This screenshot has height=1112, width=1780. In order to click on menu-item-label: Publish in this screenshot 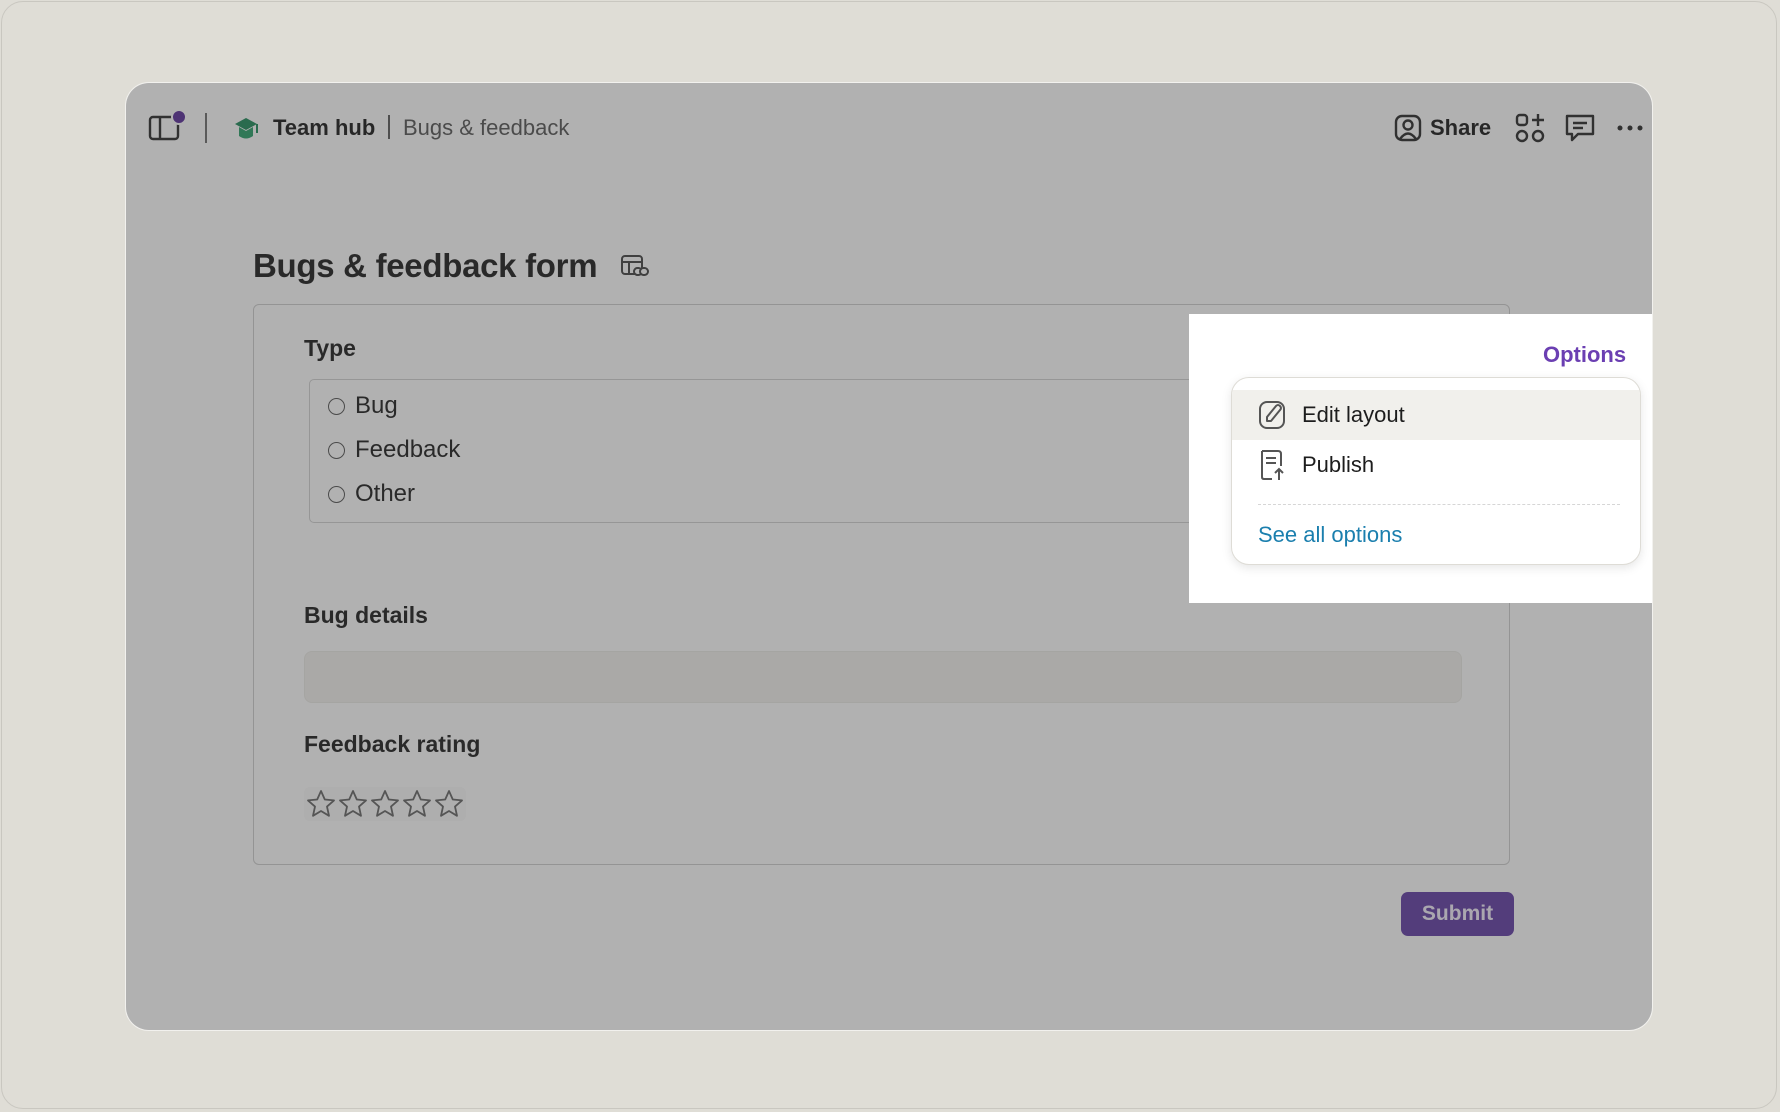, I will do `click(1338, 464)`.